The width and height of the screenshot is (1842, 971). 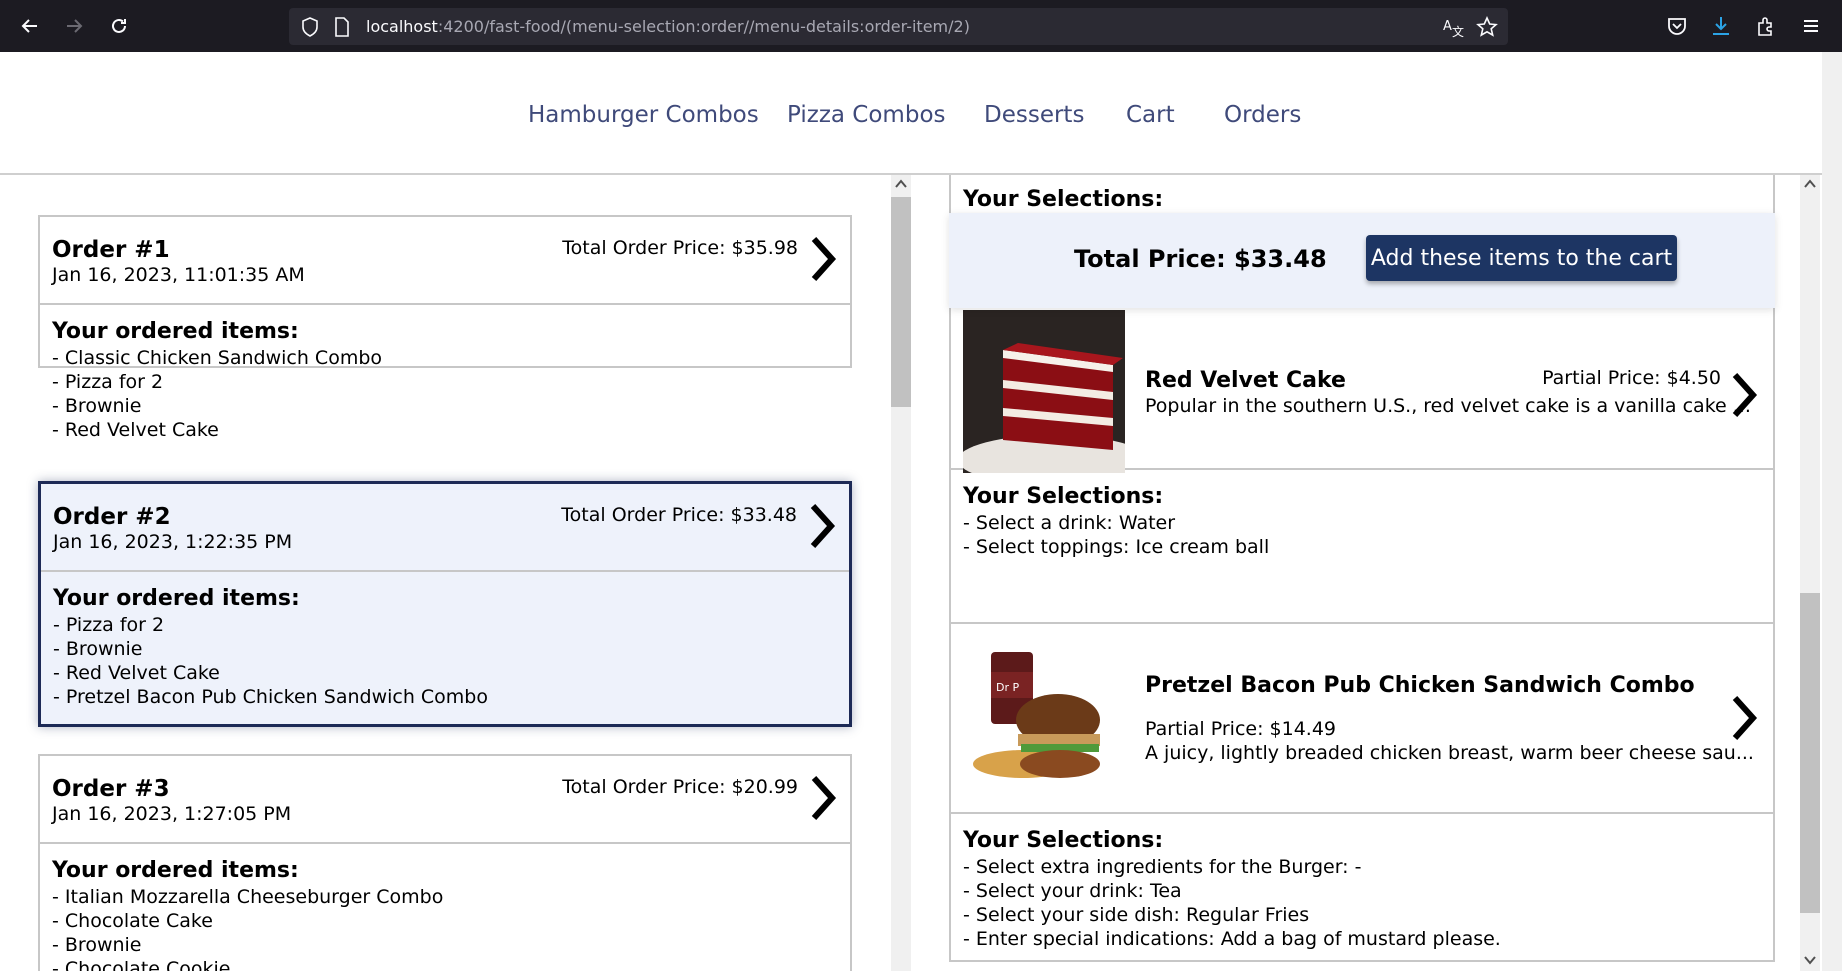 I want to click on pocket-icon, so click(x=1677, y=26).